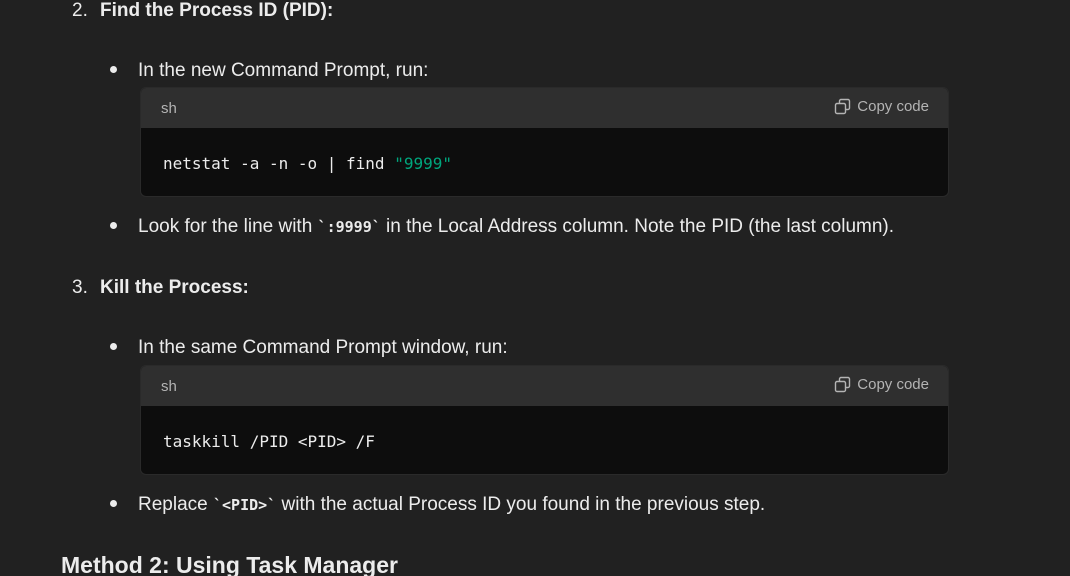 The height and width of the screenshot is (576, 1070). What do you see at coordinates (174, 287) in the screenshot?
I see `step-title: Kill the Process:` at bounding box center [174, 287].